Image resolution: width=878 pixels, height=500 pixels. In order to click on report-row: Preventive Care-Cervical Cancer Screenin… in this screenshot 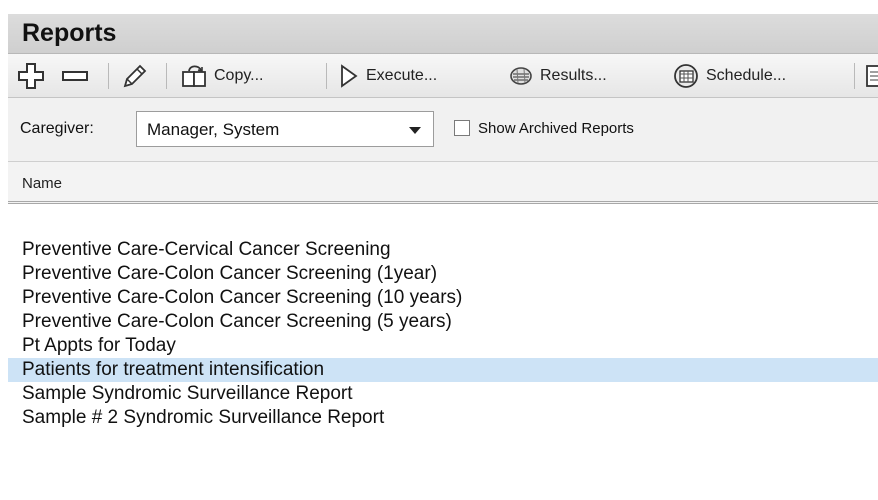, I will do `click(443, 250)`.